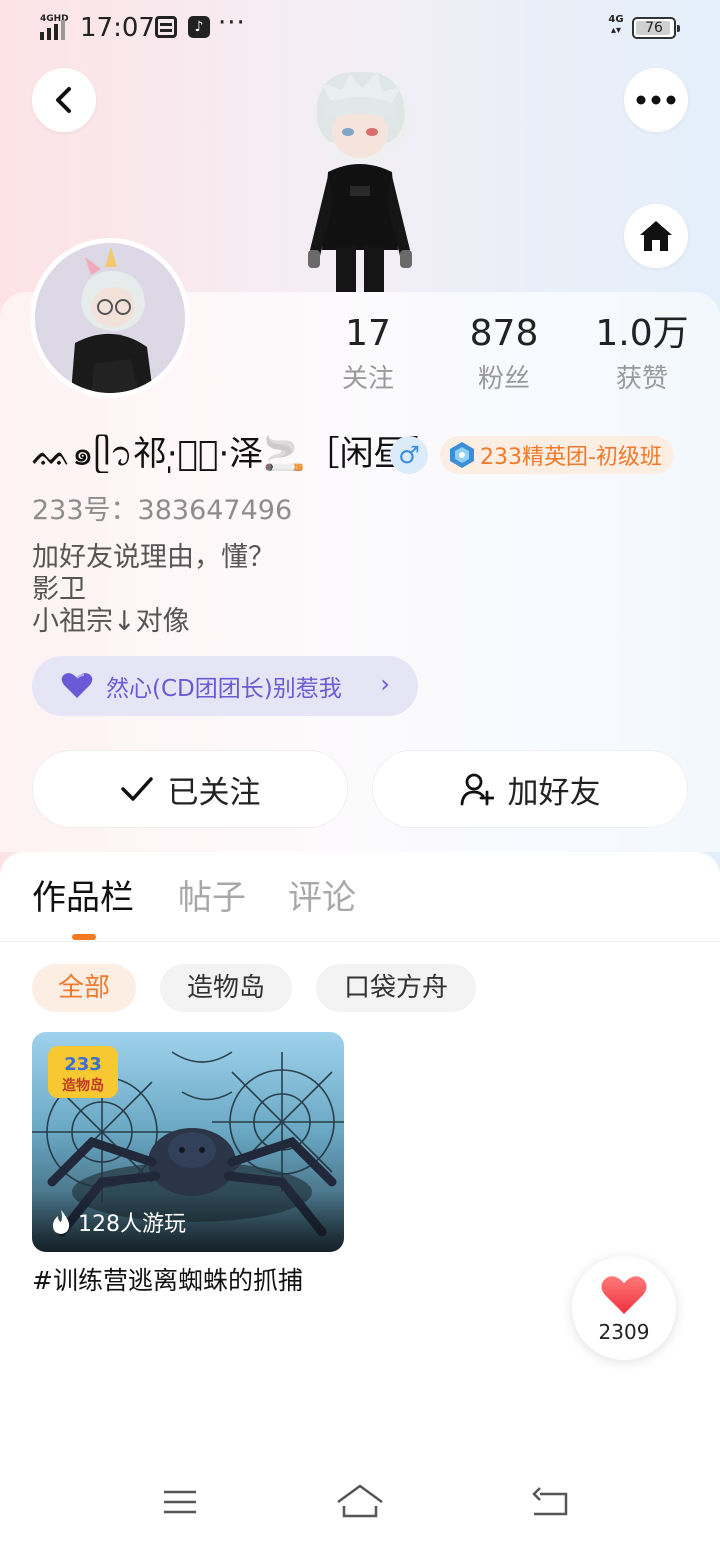 The height and width of the screenshot is (1544, 720). I want to click on chevron-right-icon: ›, so click(385, 684).